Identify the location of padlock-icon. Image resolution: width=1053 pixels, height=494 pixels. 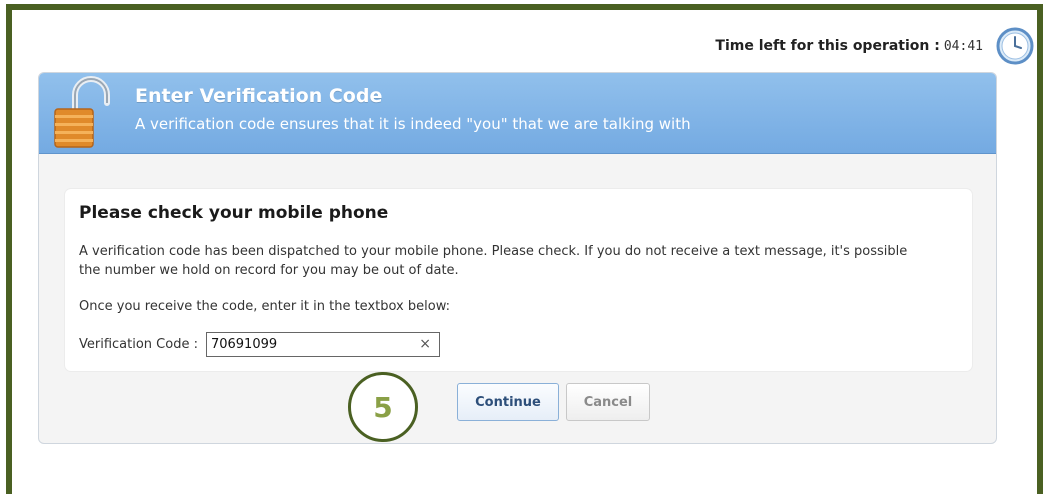
(82, 112).